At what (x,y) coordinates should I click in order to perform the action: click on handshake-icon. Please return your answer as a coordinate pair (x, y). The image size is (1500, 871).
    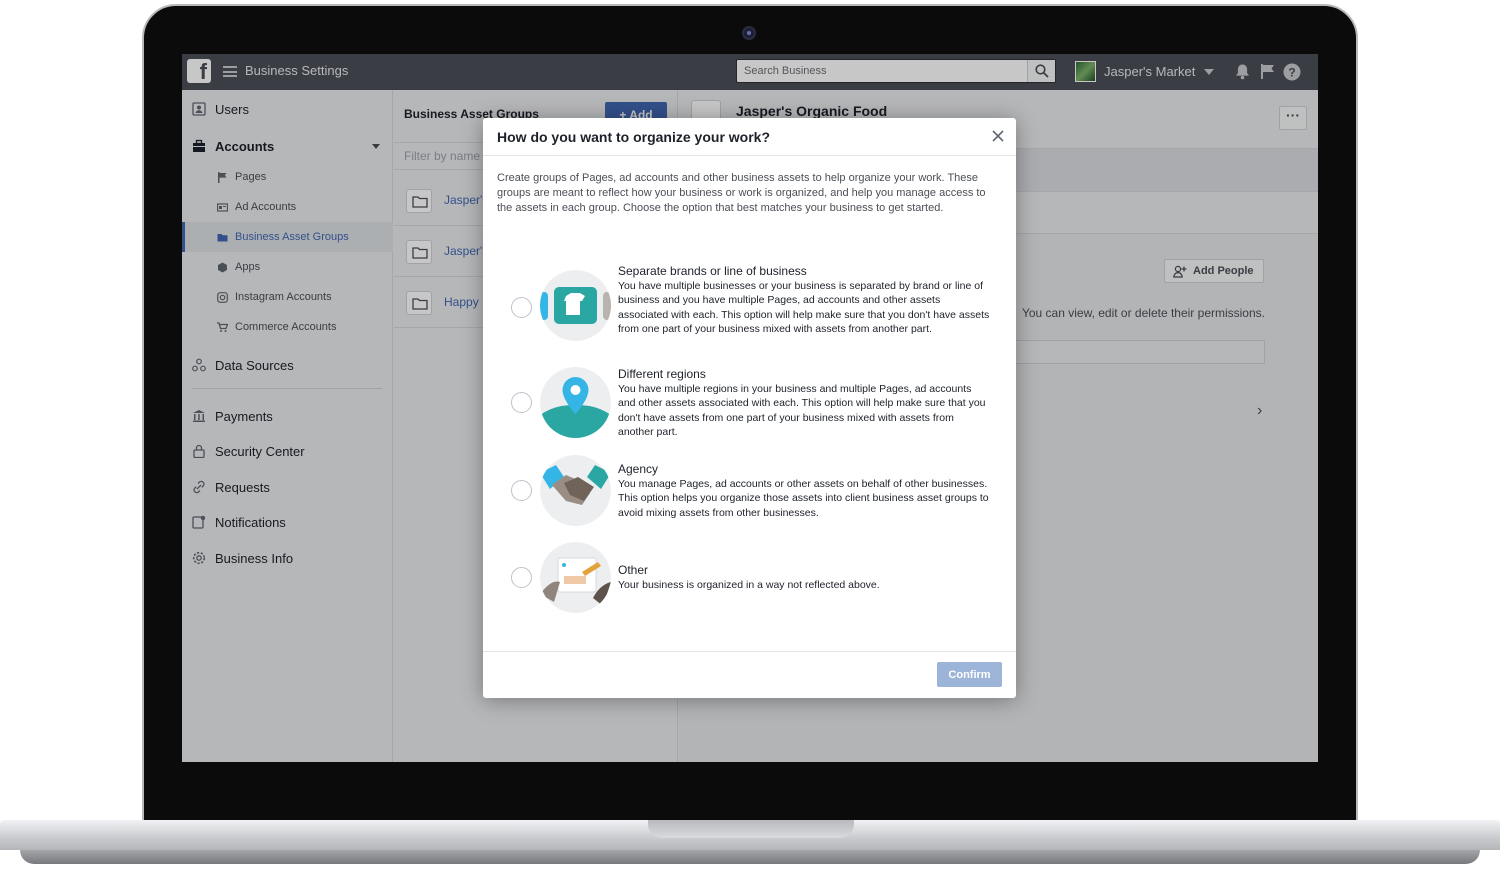
    Looking at the image, I should click on (575, 490).